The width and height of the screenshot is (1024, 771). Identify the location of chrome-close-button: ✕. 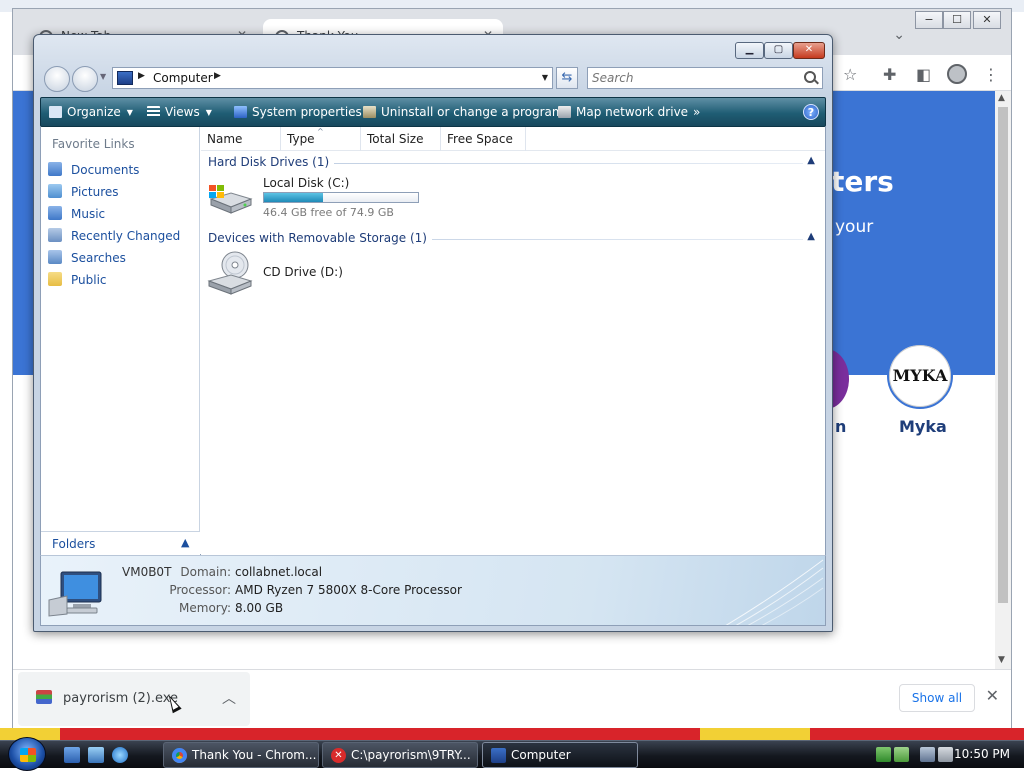
(987, 20).